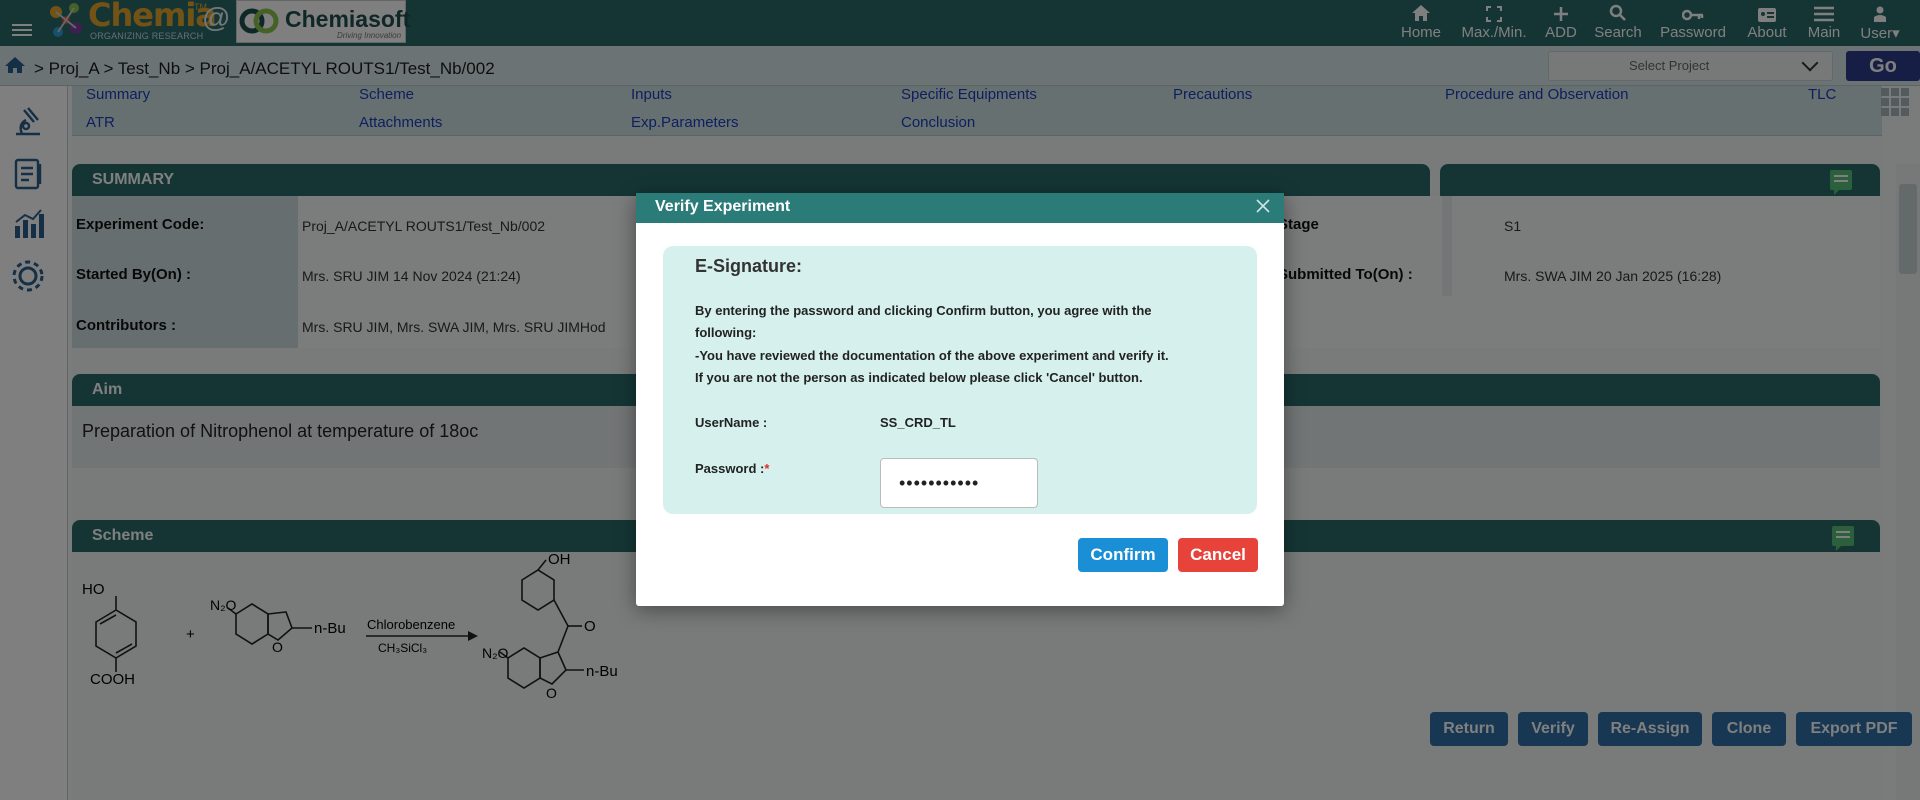  I want to click on required-mark: *, so click(767, 468).